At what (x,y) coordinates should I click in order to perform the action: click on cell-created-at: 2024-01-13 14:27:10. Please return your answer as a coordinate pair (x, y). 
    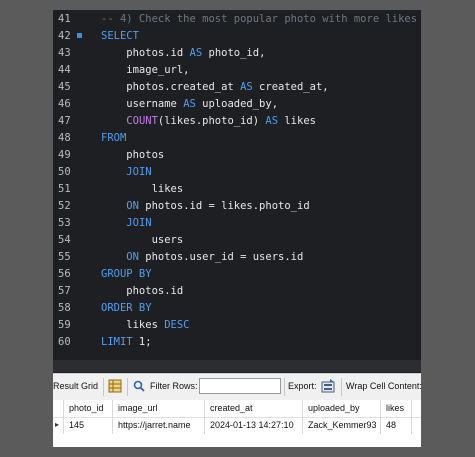
    Looking at the image, I should click on (252, 425).